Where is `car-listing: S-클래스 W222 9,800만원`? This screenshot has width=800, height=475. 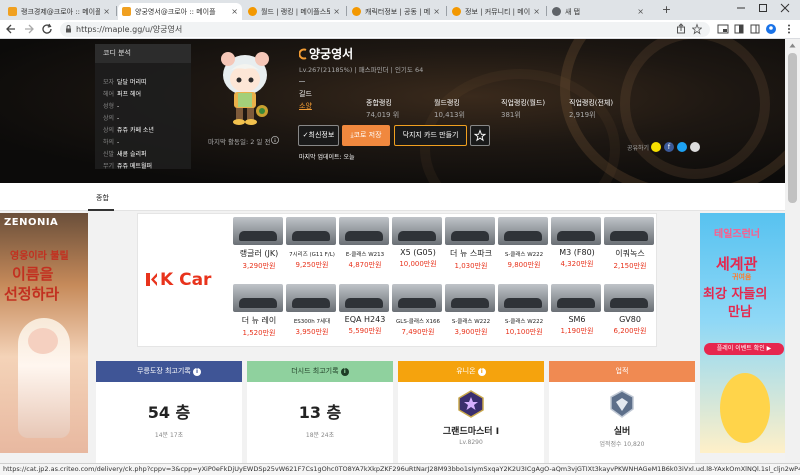
car-listing: S-클래스 W222 9,800만원 is located at coordinates (524, 243).